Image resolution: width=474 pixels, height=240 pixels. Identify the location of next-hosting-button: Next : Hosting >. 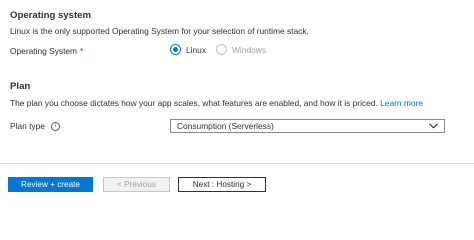
(222, 184).